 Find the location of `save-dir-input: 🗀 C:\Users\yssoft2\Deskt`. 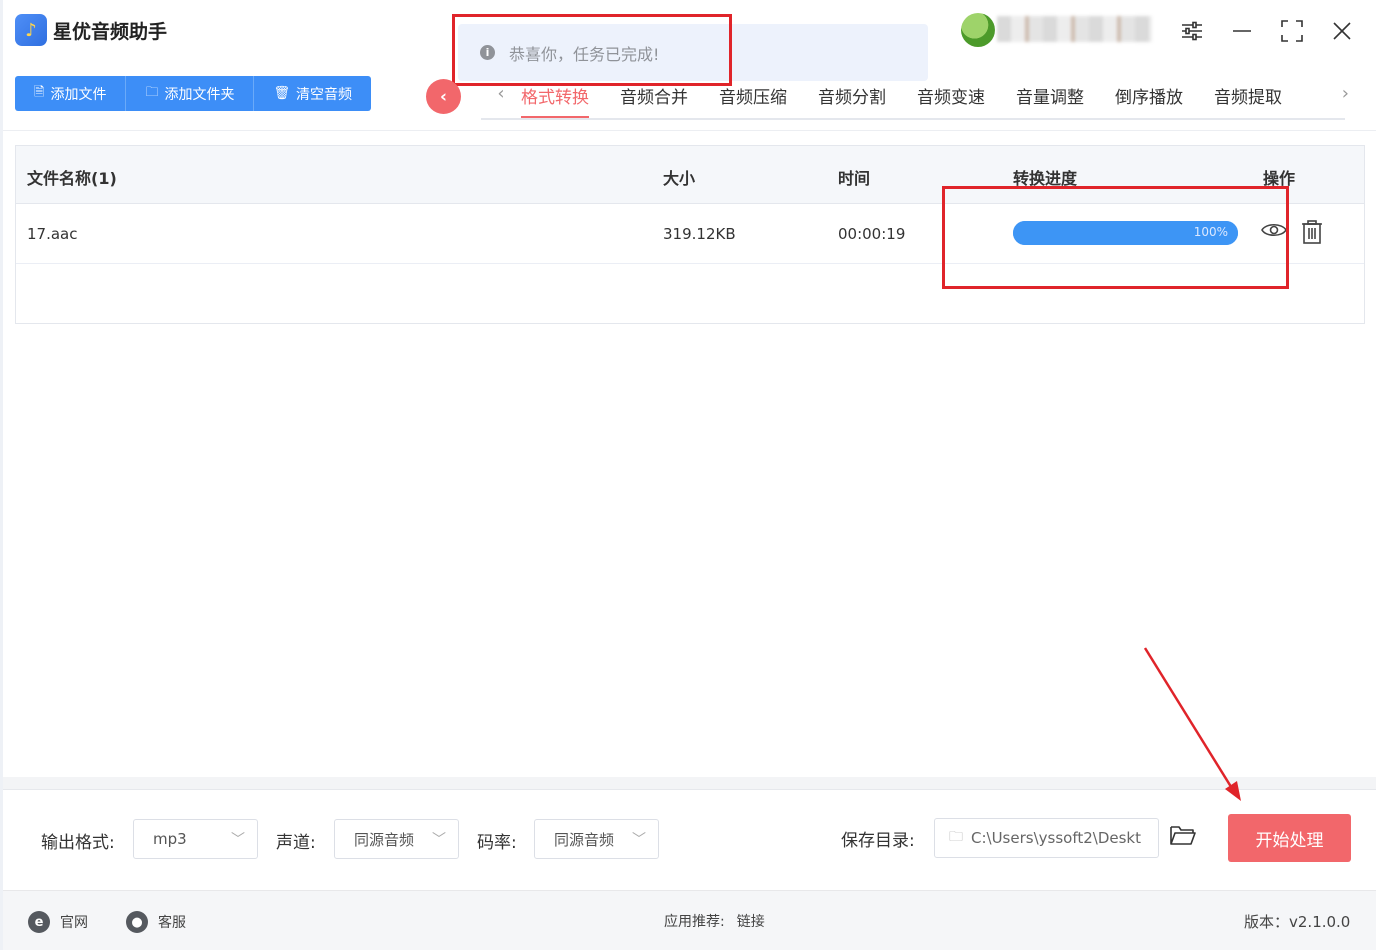

save-dir-input: 🗀 C:\Users\yssoft2\Deskt is located at coordinates (1046, 838).